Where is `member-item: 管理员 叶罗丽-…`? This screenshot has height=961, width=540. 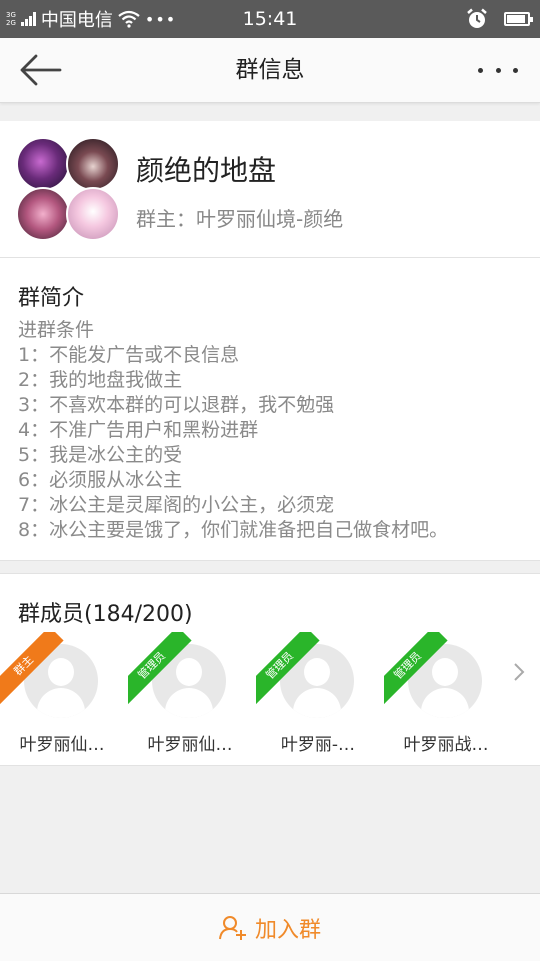
member-item: 管理员 叶罗丽-… is located at coordinates (318, 694).